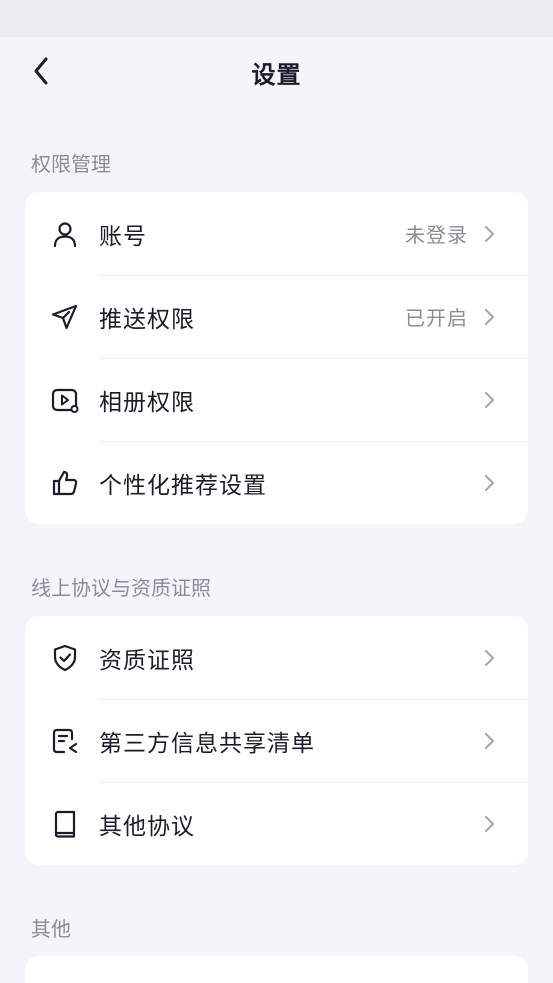  What do you see at coordinates (436, 318) in the screenshot?
I see `push-permission-status: 已开启` at bounding box center [436, 318].